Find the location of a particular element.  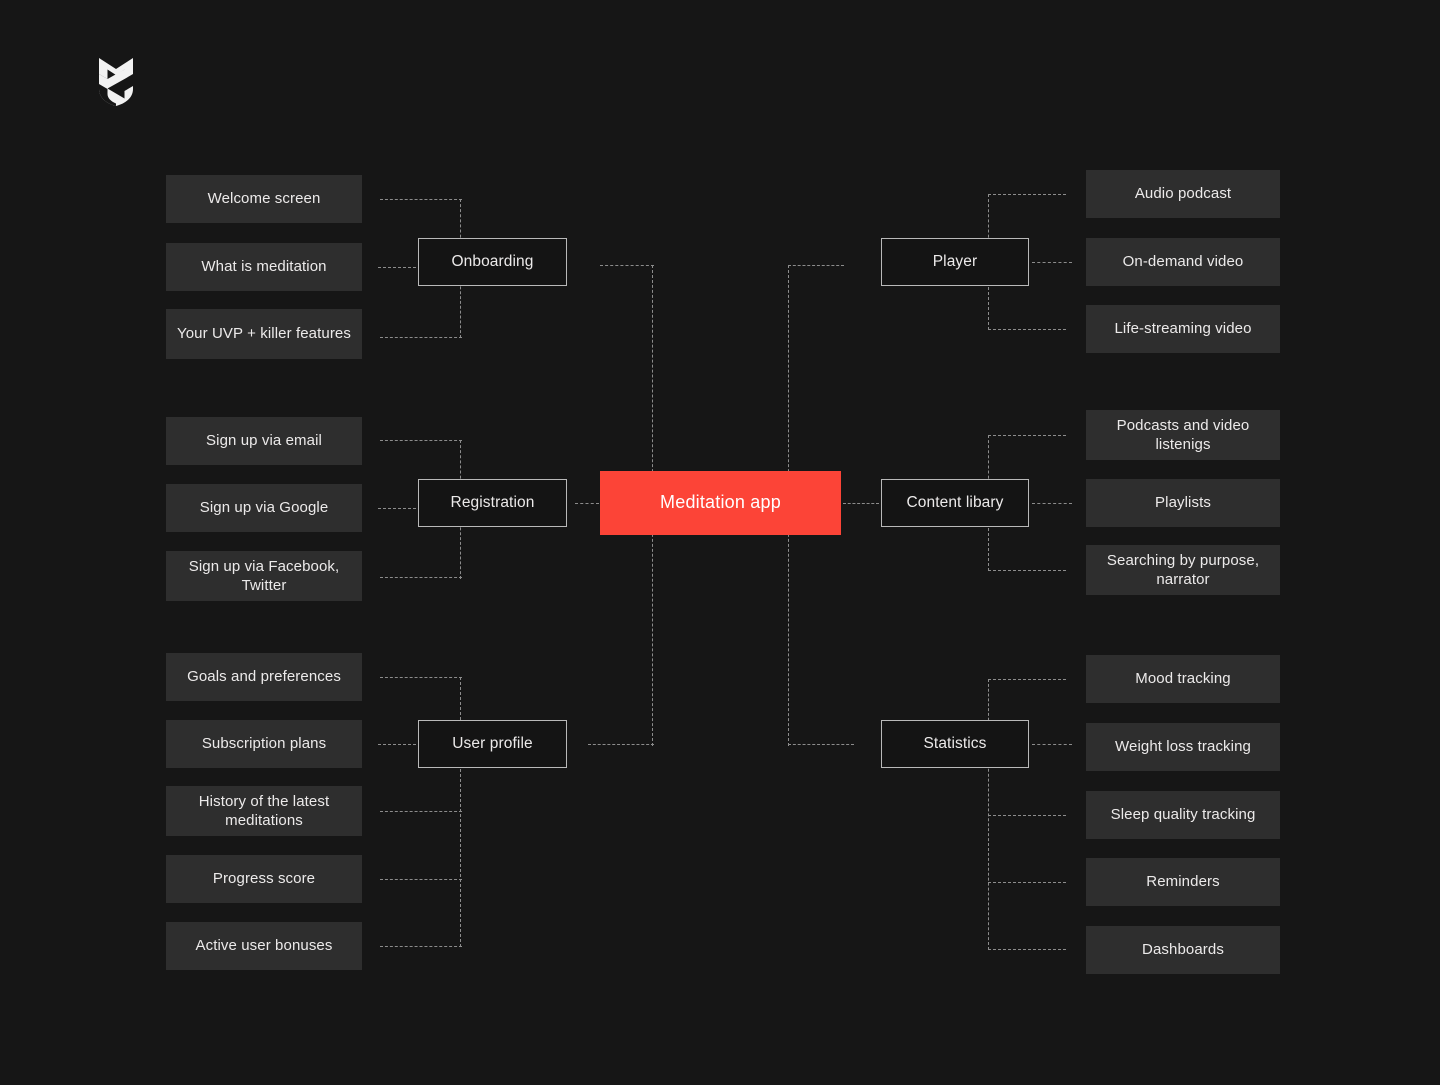

leaf-subscription-plans: Subscription plans is located at coordinates (264, 744).